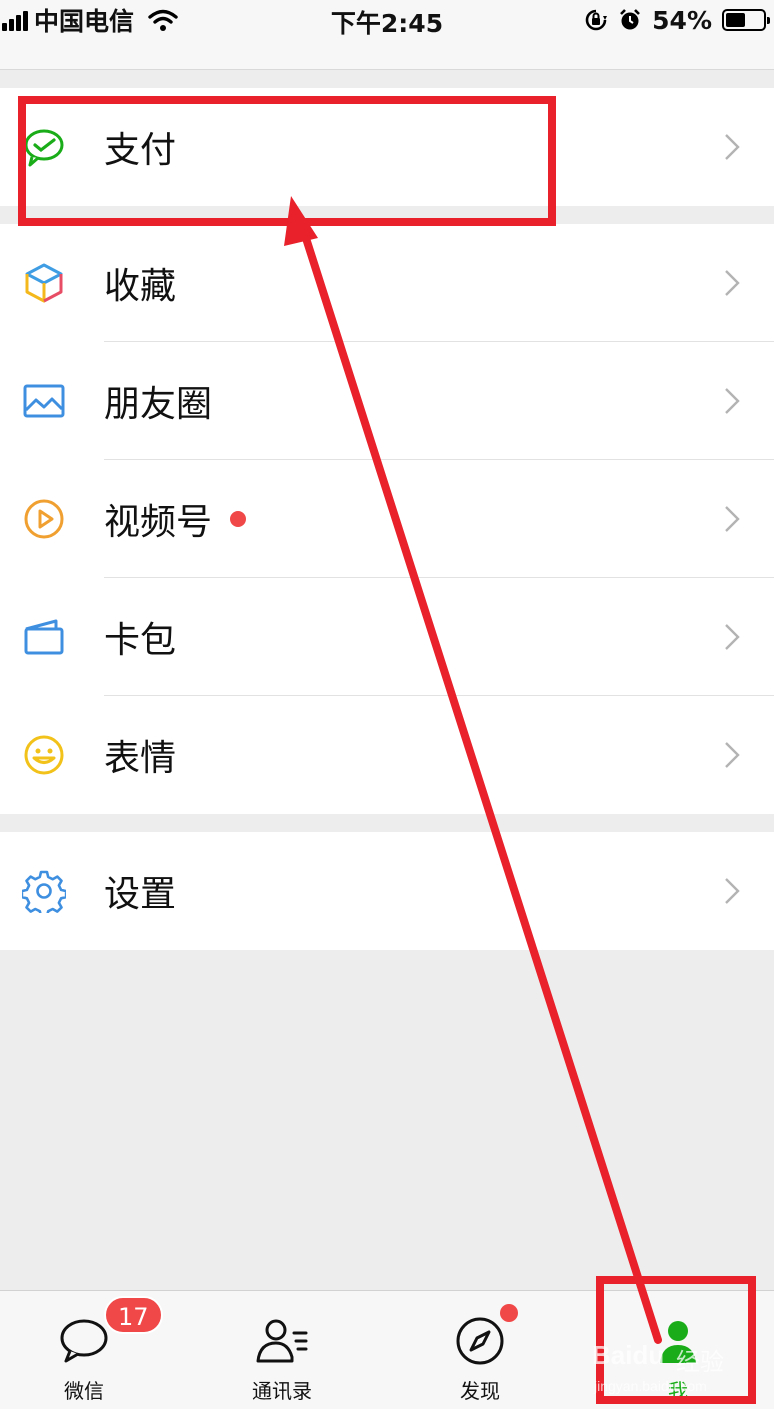 Image resolution: width=774 pixels, height=1409 pixels. I want to click on menu-item-channels: 视频号, so click(387, 519).